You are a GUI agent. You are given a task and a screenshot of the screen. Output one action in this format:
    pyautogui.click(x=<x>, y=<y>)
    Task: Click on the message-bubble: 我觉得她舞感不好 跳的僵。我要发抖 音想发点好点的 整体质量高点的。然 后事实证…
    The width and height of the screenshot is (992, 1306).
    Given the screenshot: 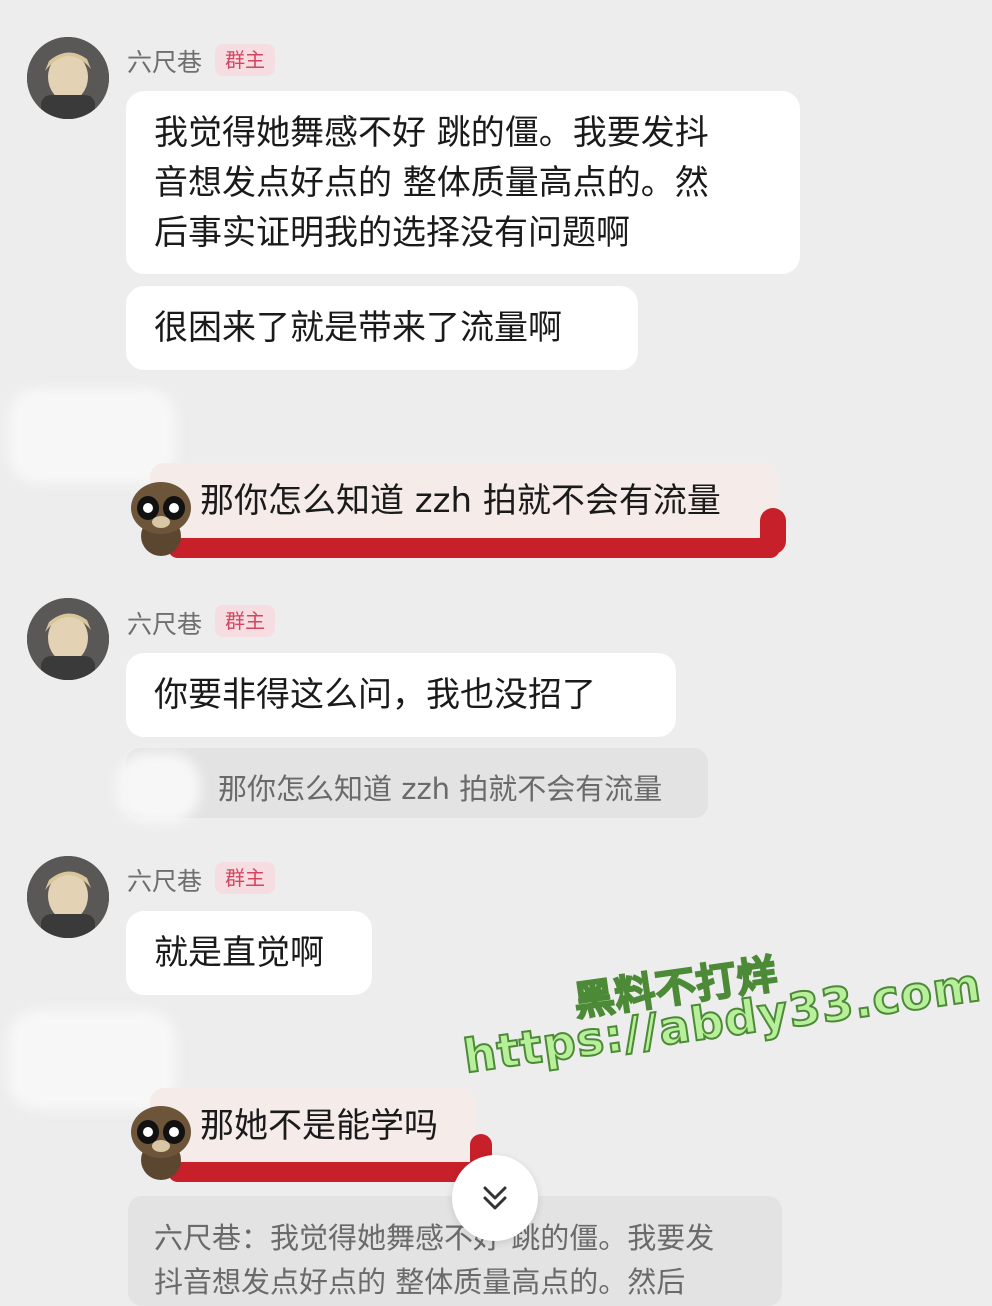 What is the action you would take?
    pyautogui.click(x=463, y=182)
    